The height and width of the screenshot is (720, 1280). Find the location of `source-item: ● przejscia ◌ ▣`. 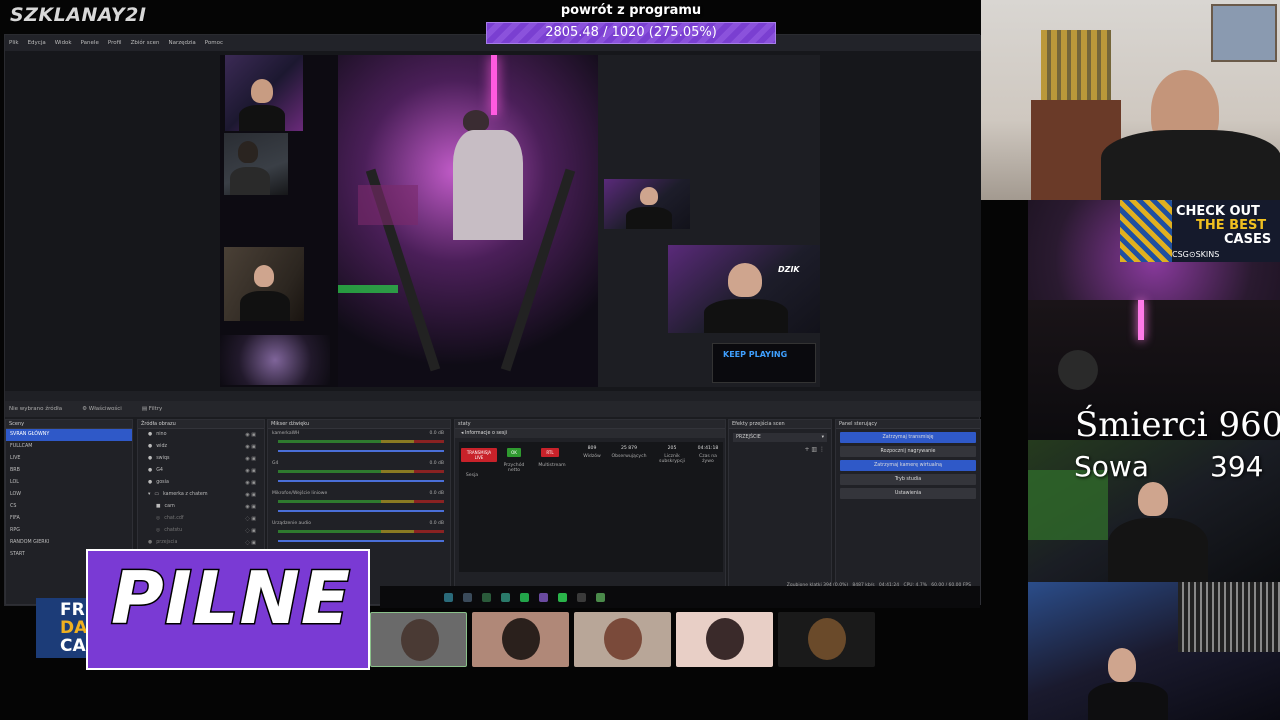

source-item: ● przejscia ◌ ▣ is located at coordinates (201, 543).